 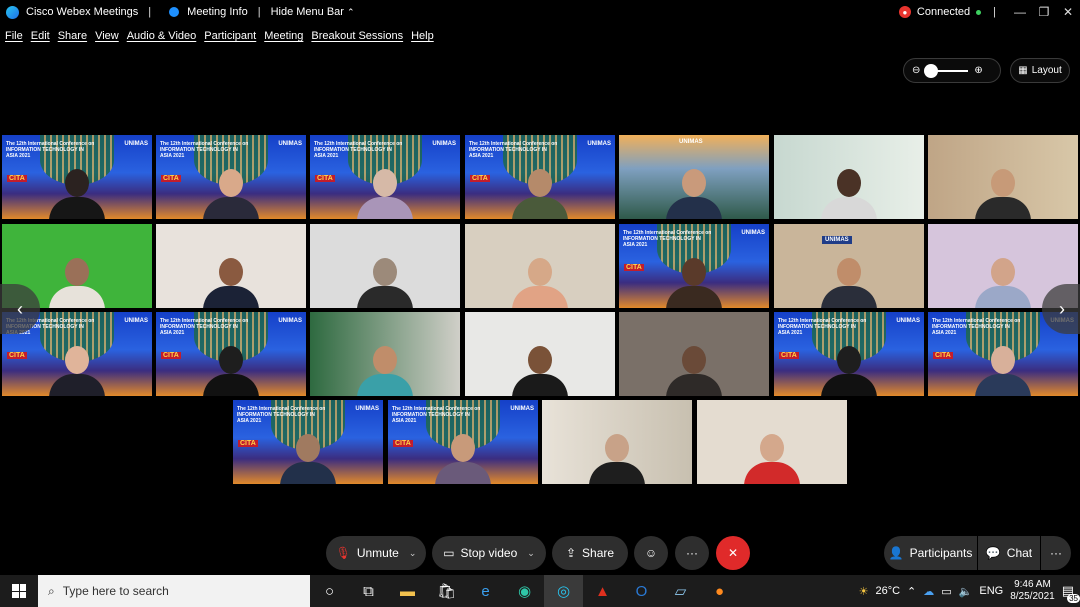 What do you see at coordinates (563, 591) in the screenshot?
I see `webex-taskbar-icon: ◎` at bounding box center [563, 591].